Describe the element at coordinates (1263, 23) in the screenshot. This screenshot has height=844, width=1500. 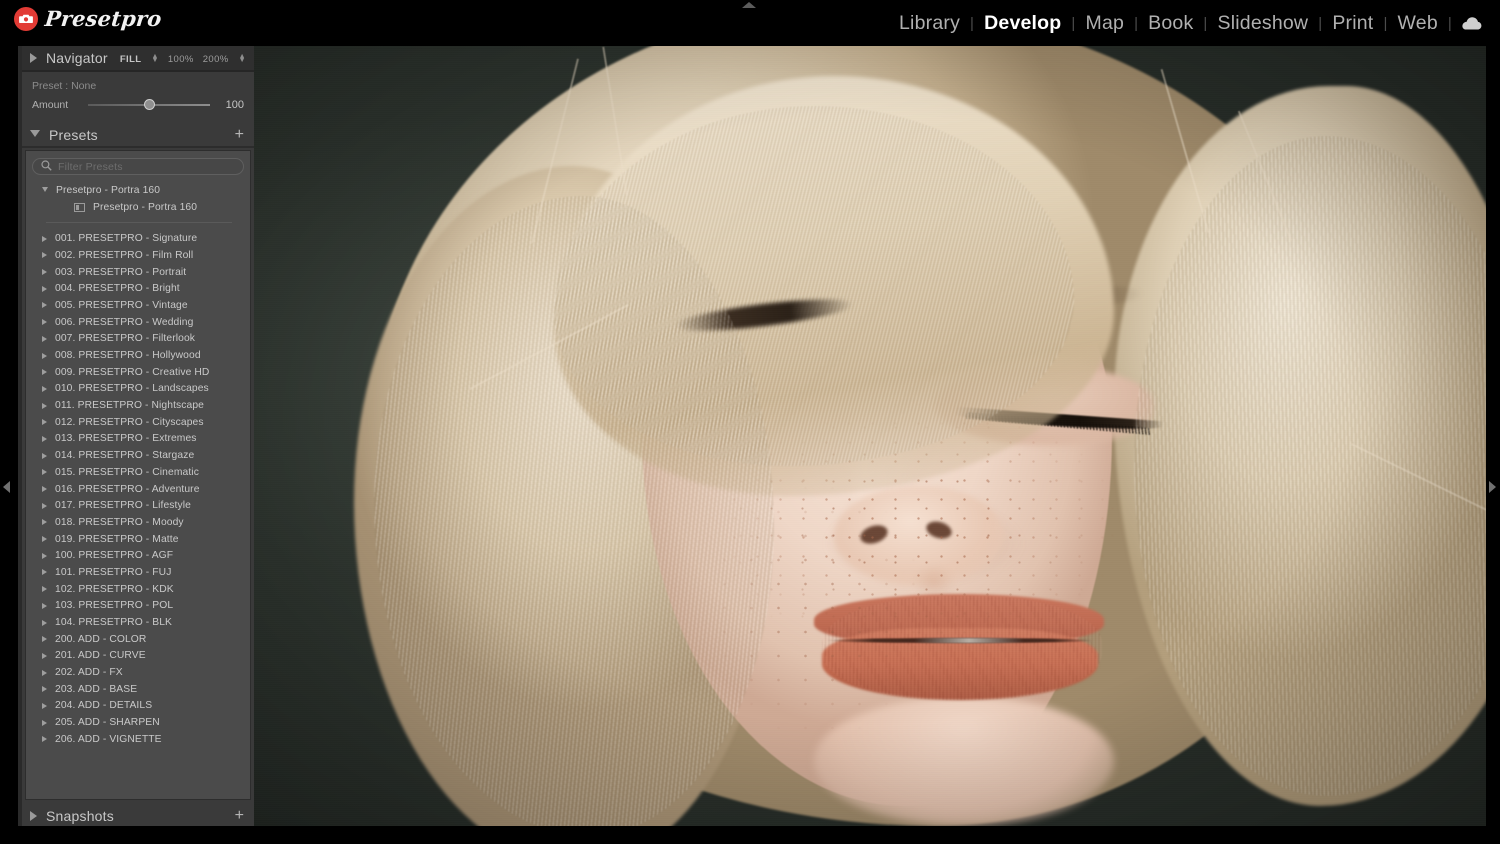
I see `module-slideshow: Slideshow` at that location.